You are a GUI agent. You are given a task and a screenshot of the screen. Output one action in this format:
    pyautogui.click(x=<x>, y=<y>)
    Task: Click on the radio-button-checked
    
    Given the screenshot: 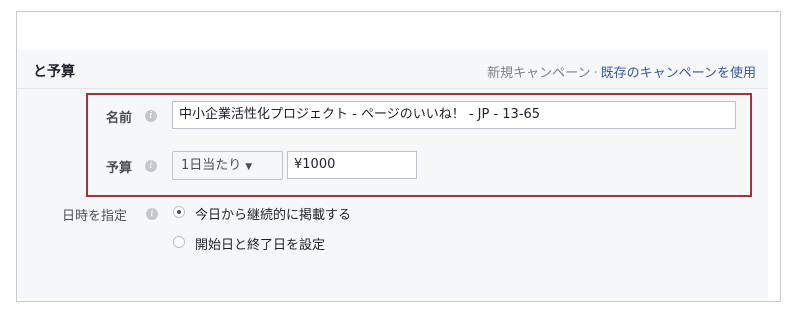 What is the action you would take?
    pyautogui.click(x=179, y=212)
    